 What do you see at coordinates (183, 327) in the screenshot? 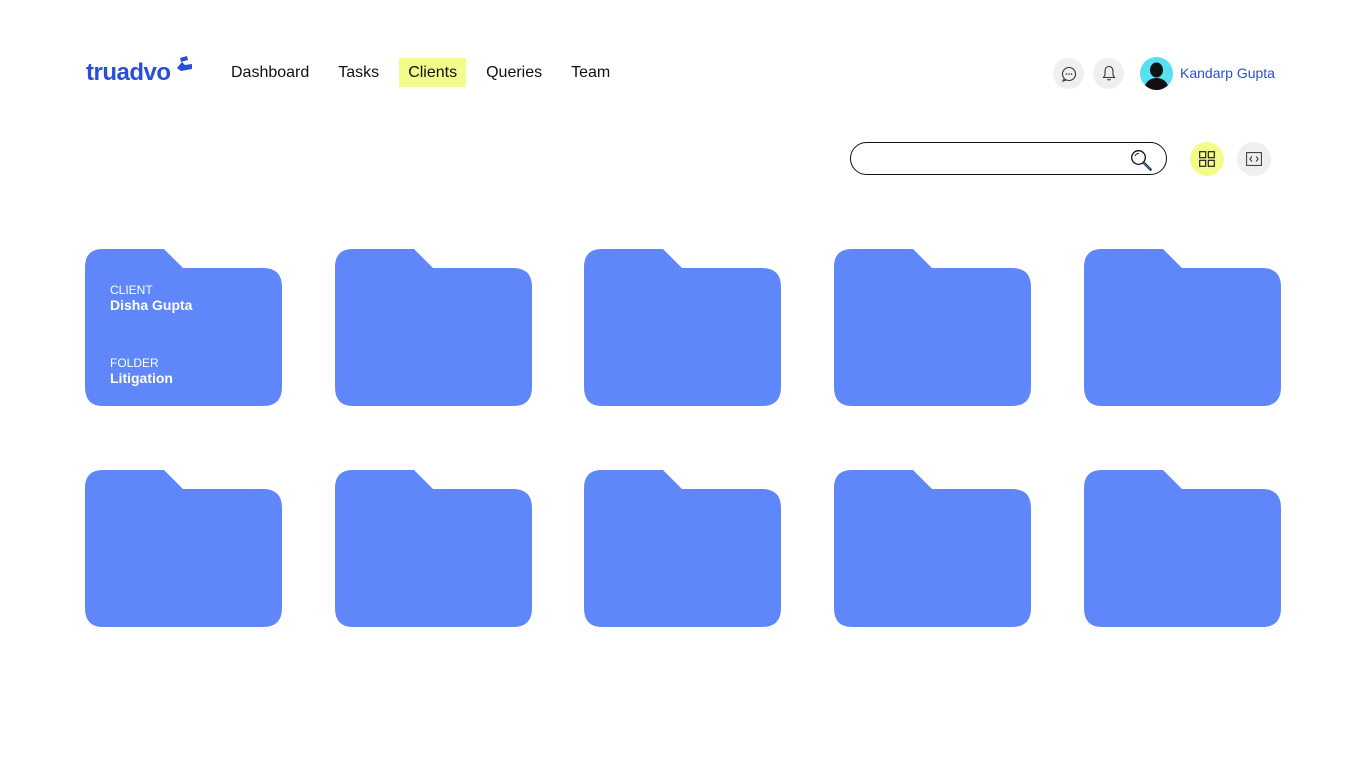
I see `client-folder: CLIENT Disha Gupta FOLDER Litigation` at bounding box center [183, 327].